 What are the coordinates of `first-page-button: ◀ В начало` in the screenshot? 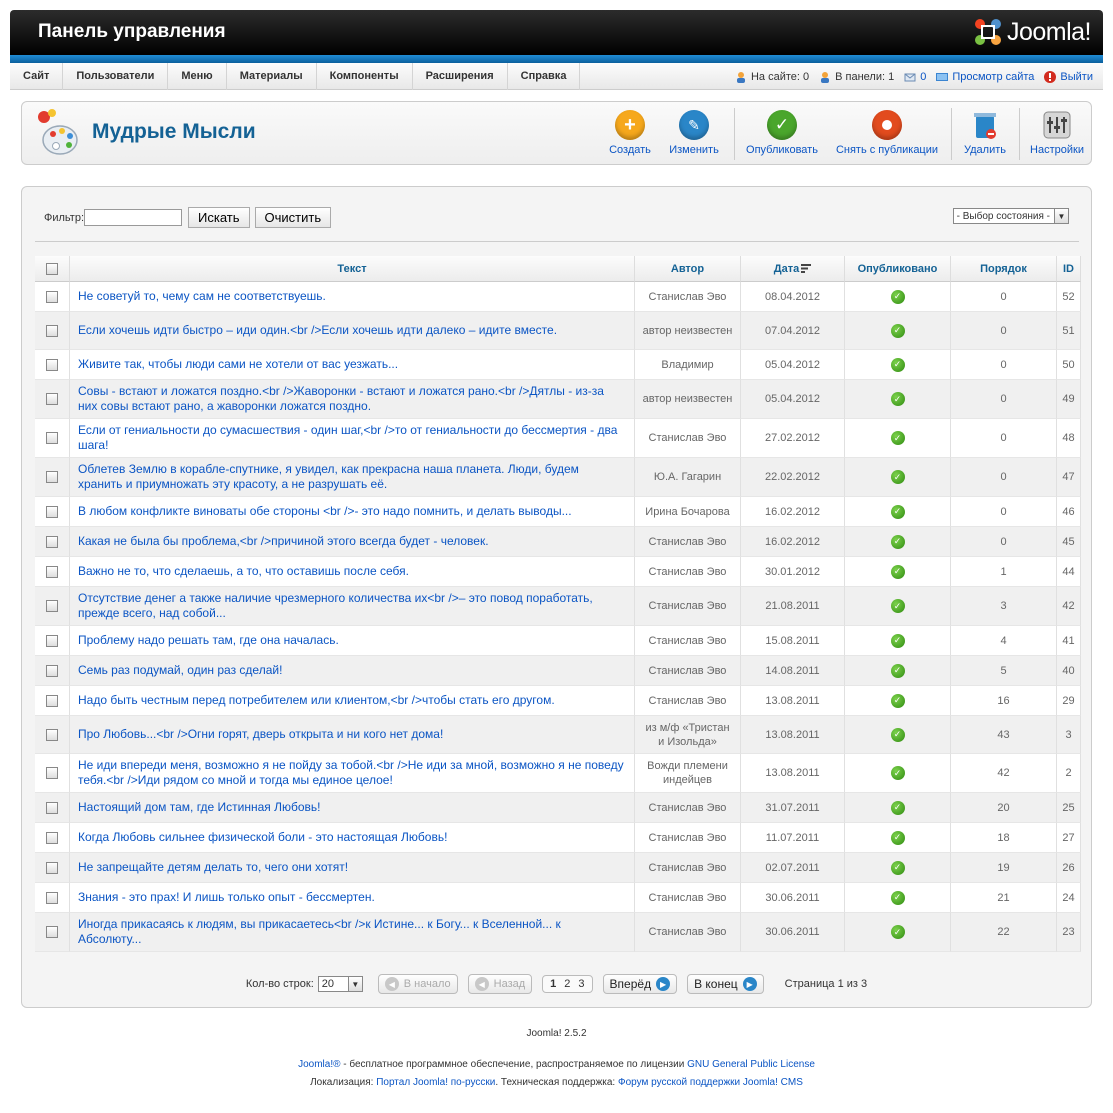 It's located at (417, 984).